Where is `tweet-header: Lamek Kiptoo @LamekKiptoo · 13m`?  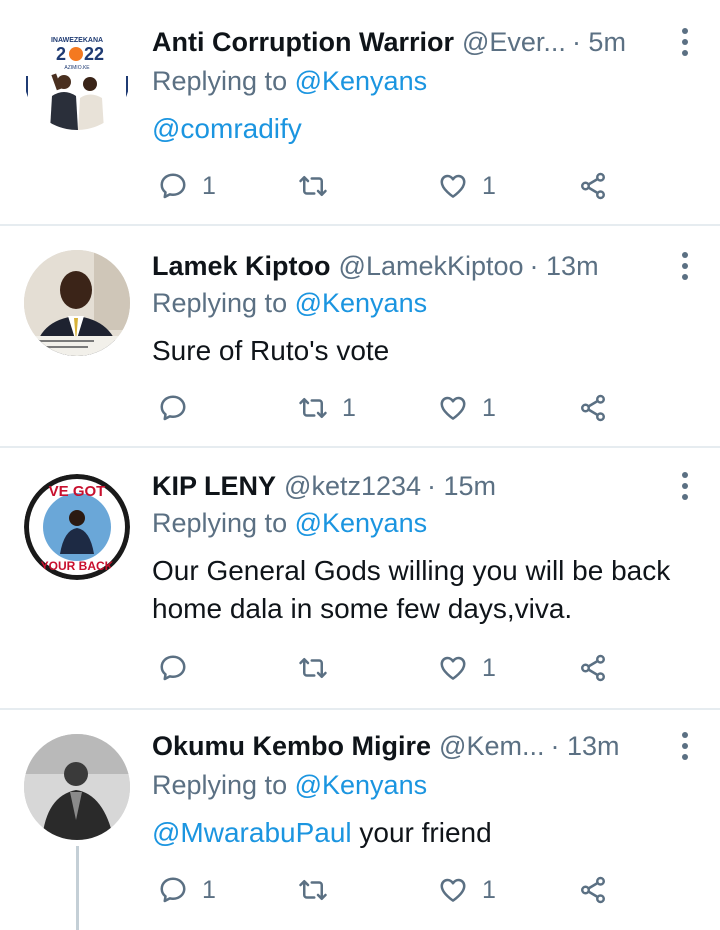 tweet-header: Lamek Kiptoo @LamekKiptoo · 13m is located at coordinates (426, 266).